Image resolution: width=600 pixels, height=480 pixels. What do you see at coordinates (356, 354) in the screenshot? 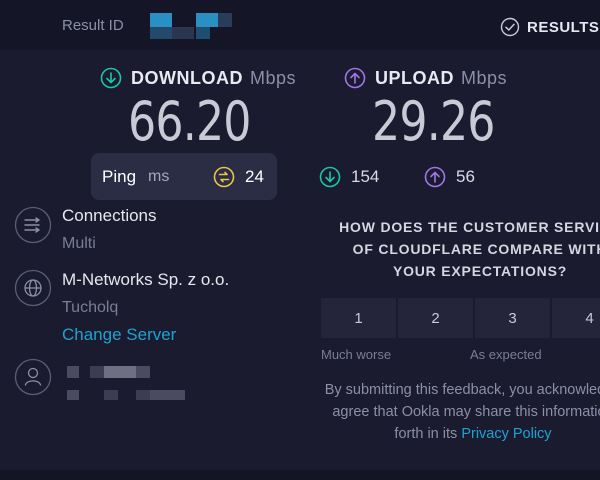
I see `rating-low-label: Much worse` at bounding box center [356, 354].